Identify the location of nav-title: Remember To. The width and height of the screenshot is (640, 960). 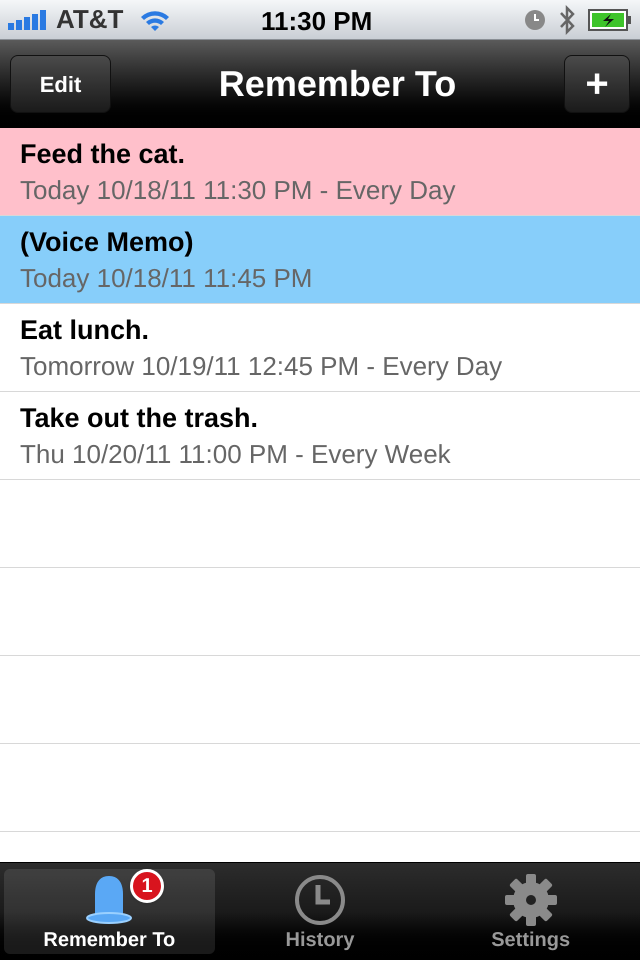
(337, 84).